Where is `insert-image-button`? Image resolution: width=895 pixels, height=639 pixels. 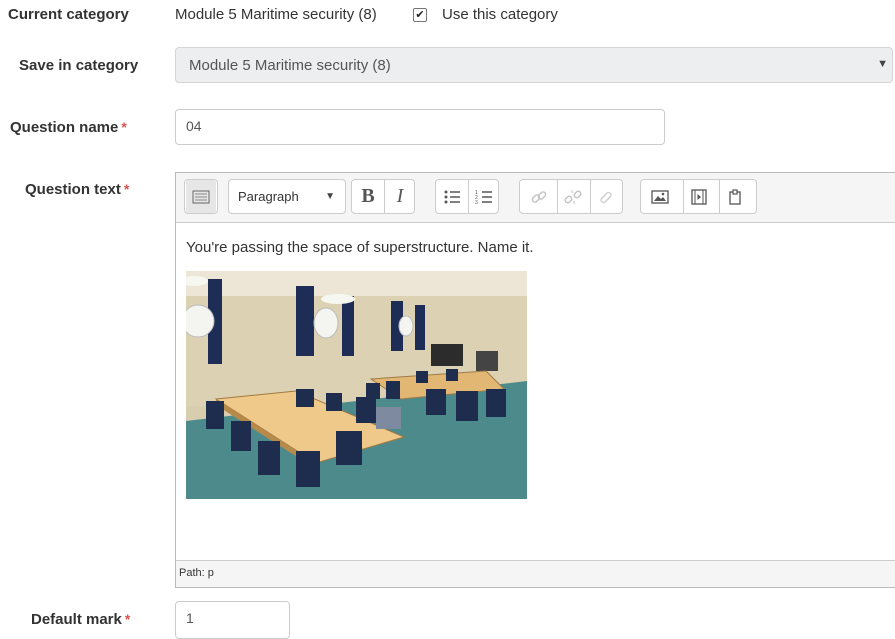 insert-image-button is located at coordinates (660, 196).